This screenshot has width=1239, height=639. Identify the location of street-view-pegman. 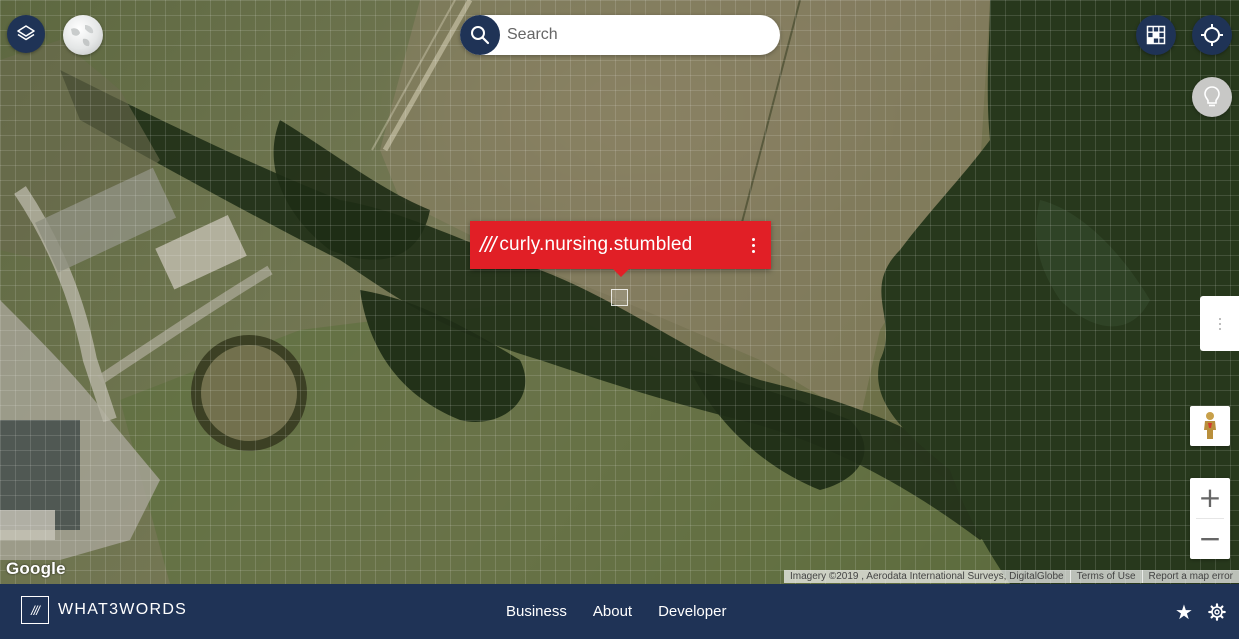
(1210, 426).